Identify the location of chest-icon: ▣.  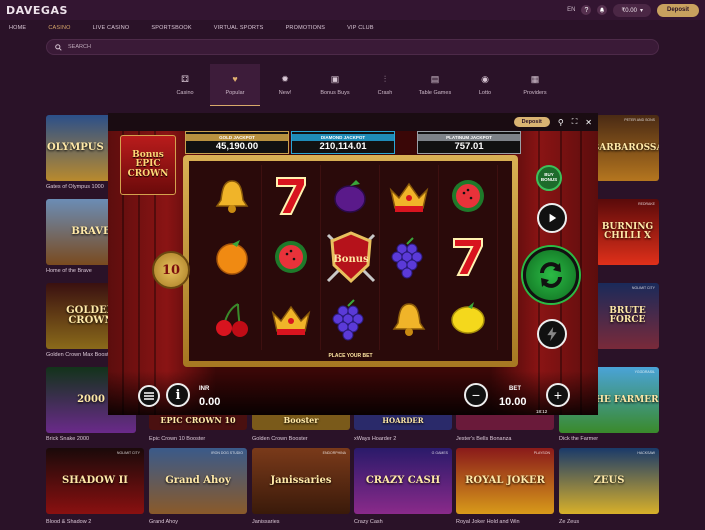
(335, 78).